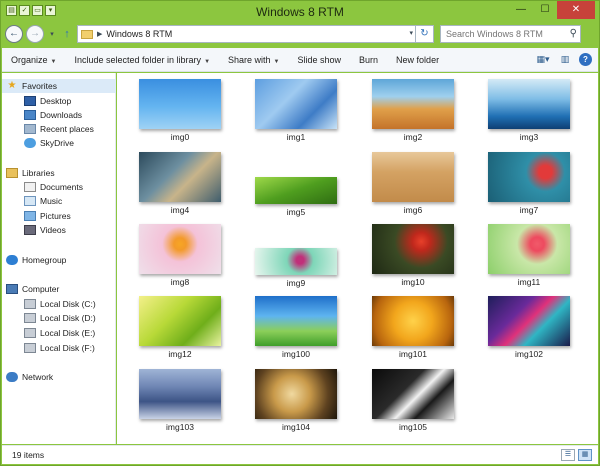 The width and height of the screenshot is (600, 466). I want to click on details-view-icon: ☰, so click(568, 455).